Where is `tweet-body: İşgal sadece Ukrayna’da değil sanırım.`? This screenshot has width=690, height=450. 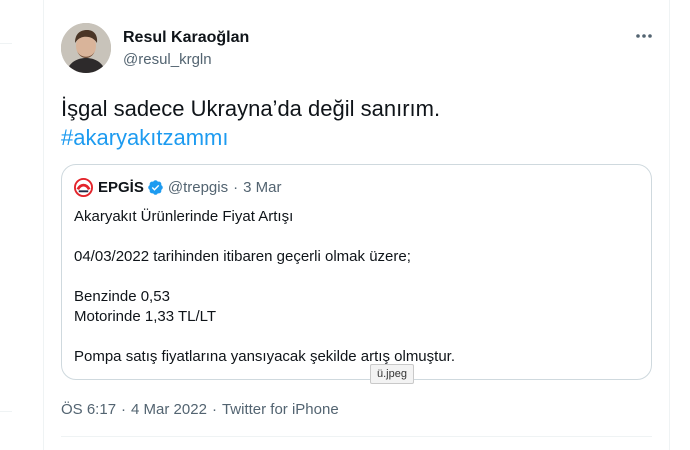
tweet-body: İşgal sadece Ukrayna’da değil sanırım. is located at coordinates (251, 108).